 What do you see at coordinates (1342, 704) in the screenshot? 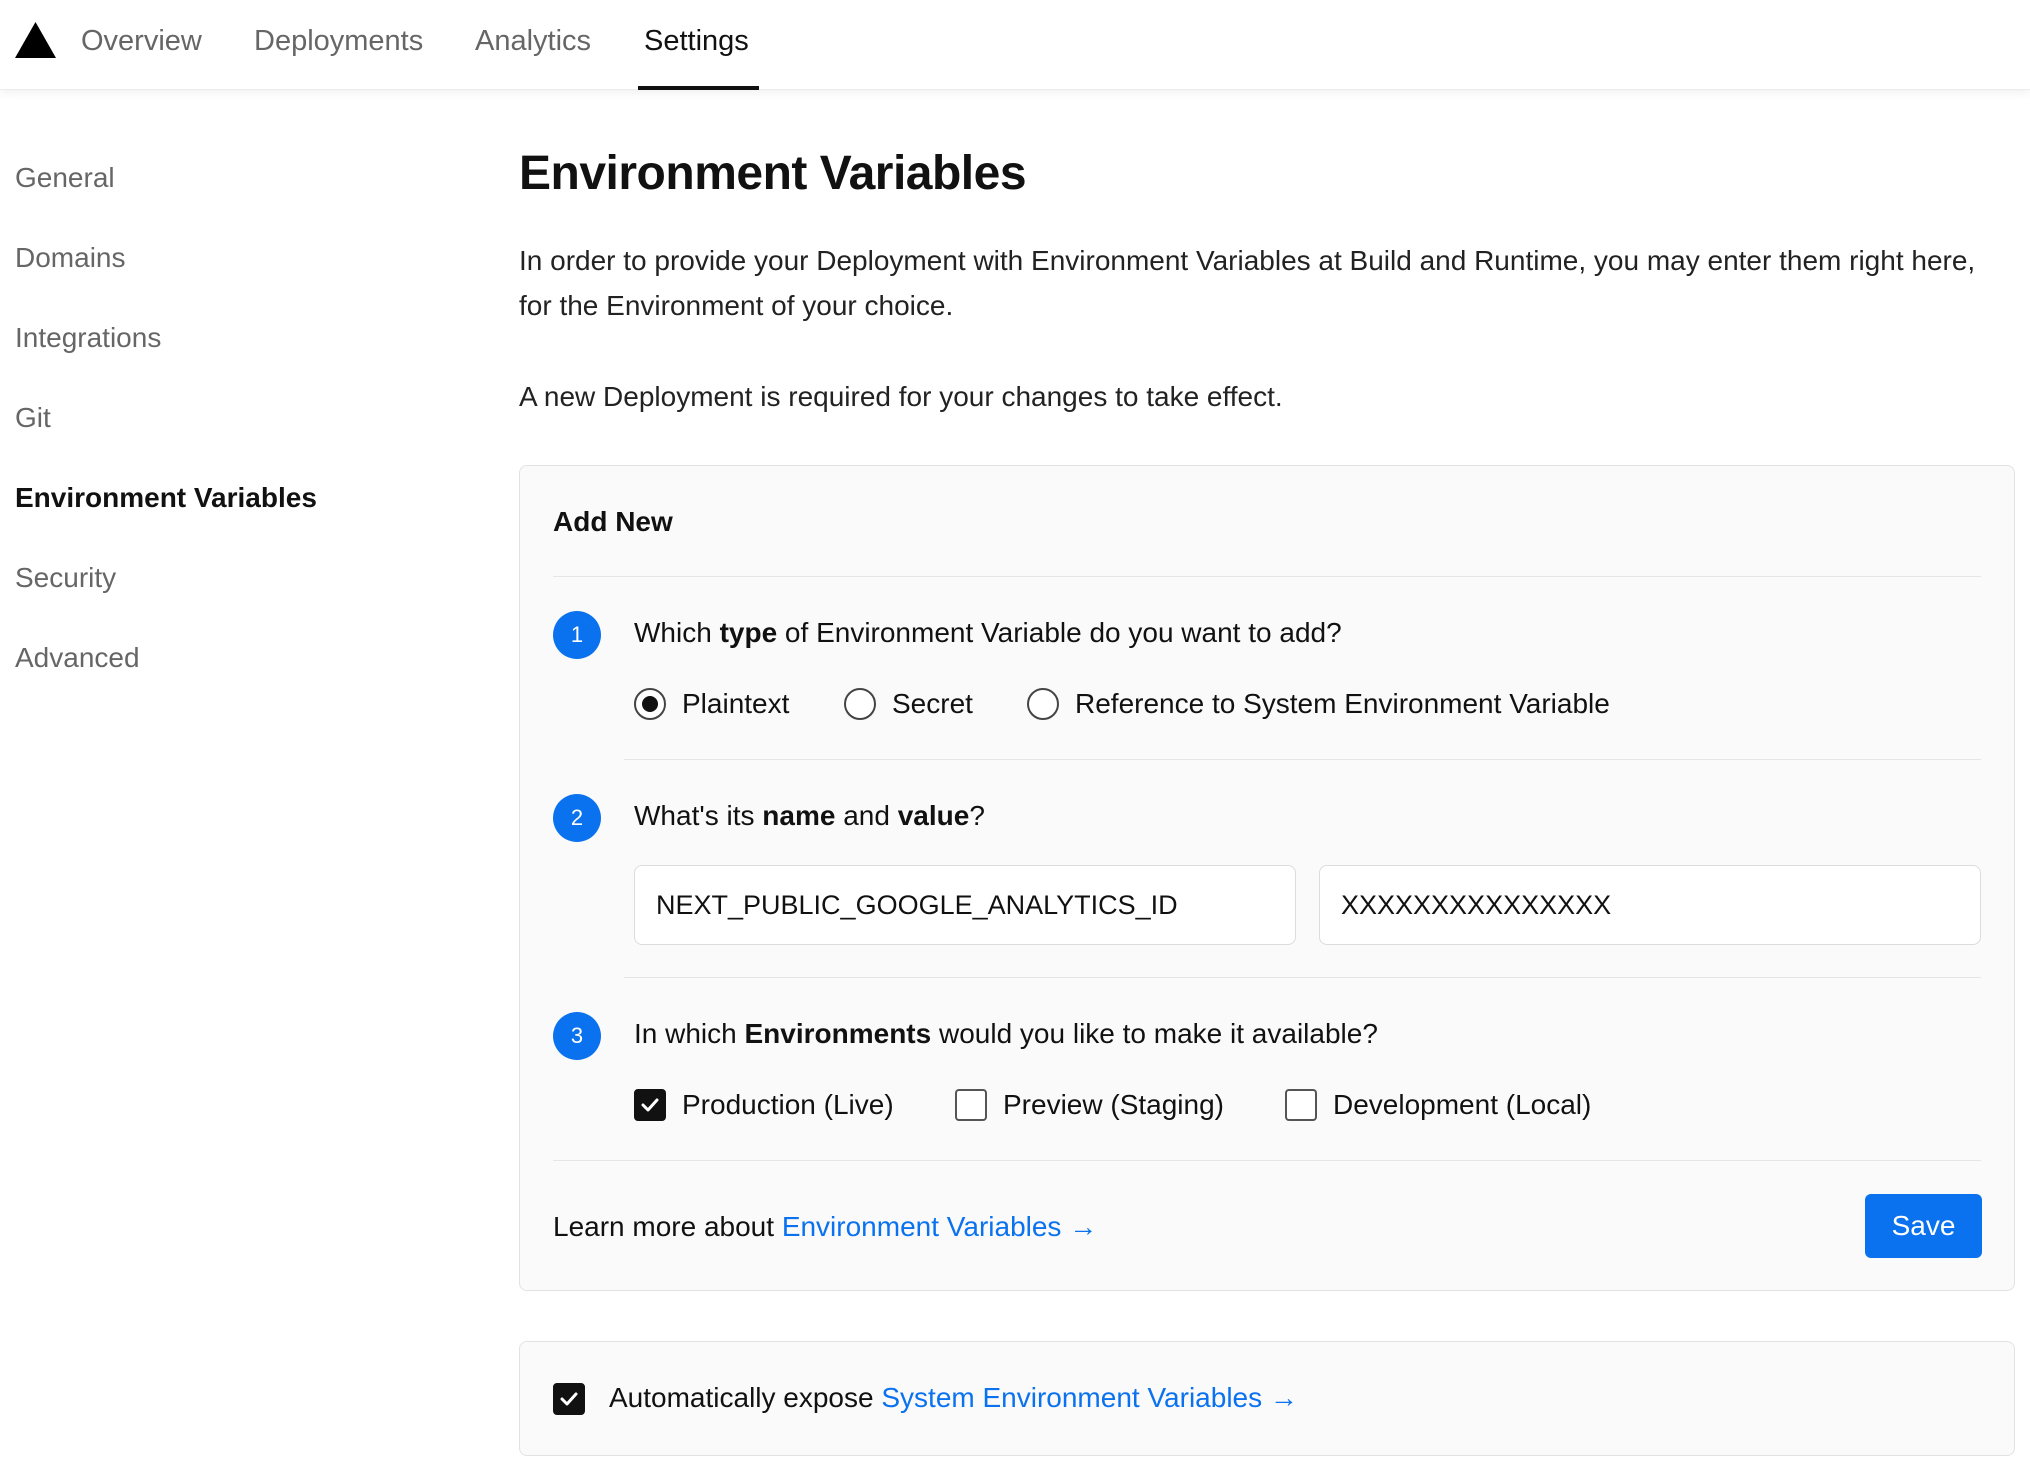
I see `radio-reference-label: Reference to System Environment Variable` at bounding box center [1342, 704].